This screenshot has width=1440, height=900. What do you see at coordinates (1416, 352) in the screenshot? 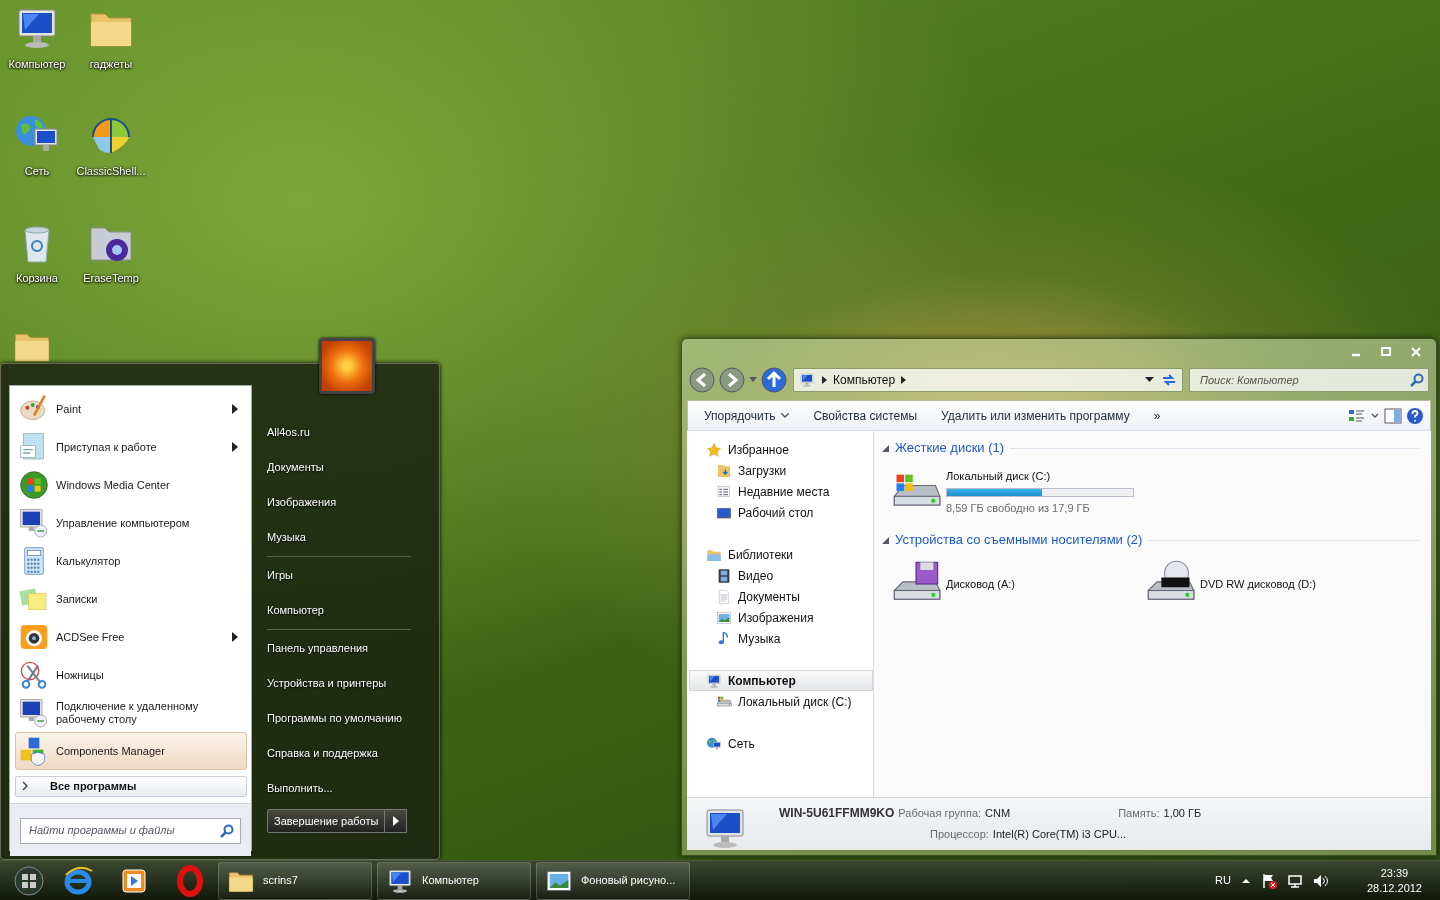
I see `close-icon` at bounding box center [1416, 352].